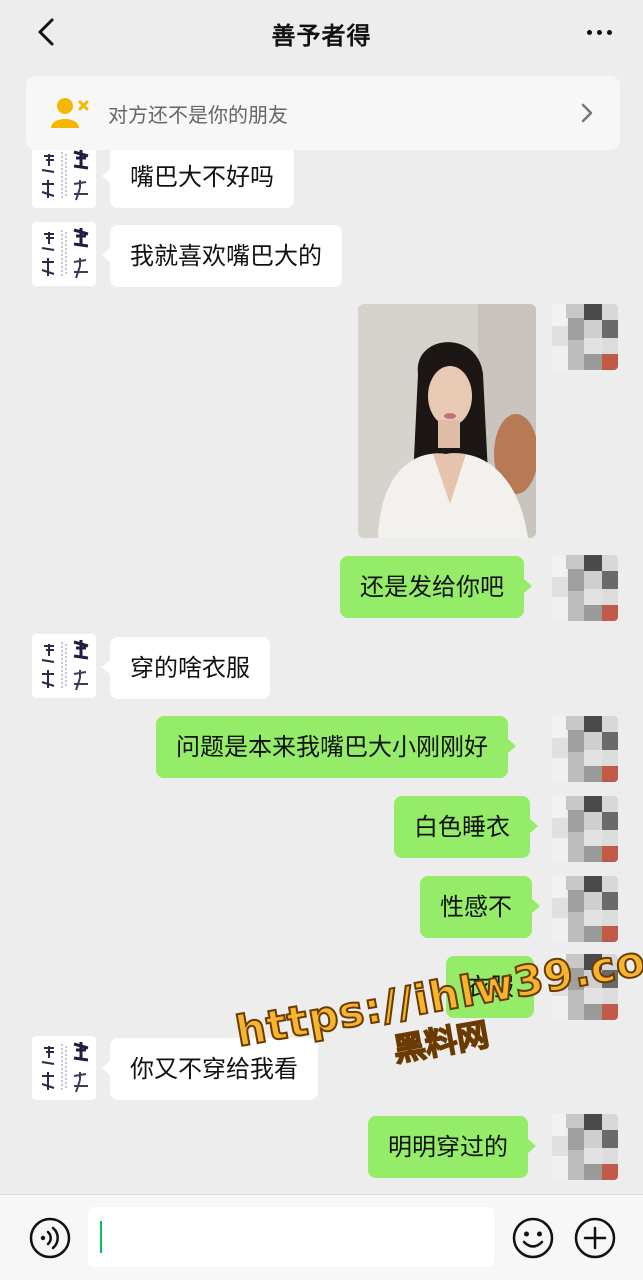 This screenshot has width=643, height=1280. I want to click on chat-header: 善予者得, so click(321, 33).